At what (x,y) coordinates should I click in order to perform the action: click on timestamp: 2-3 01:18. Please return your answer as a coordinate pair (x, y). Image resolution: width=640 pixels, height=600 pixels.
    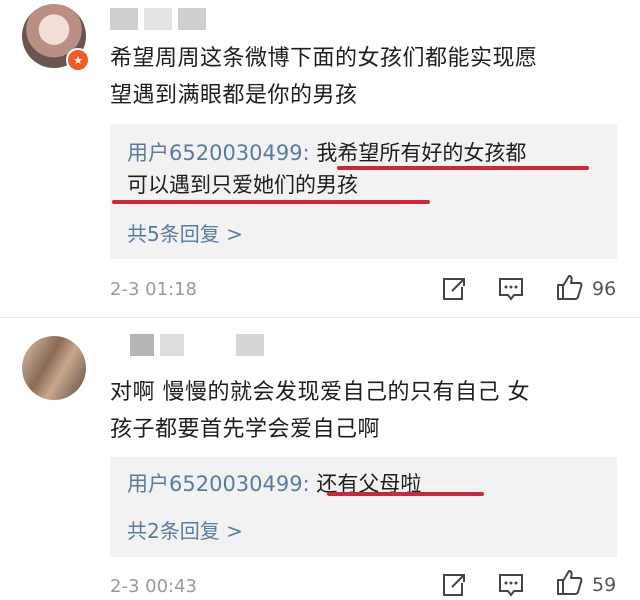
    Looking at the image, I should click on (153, 289).